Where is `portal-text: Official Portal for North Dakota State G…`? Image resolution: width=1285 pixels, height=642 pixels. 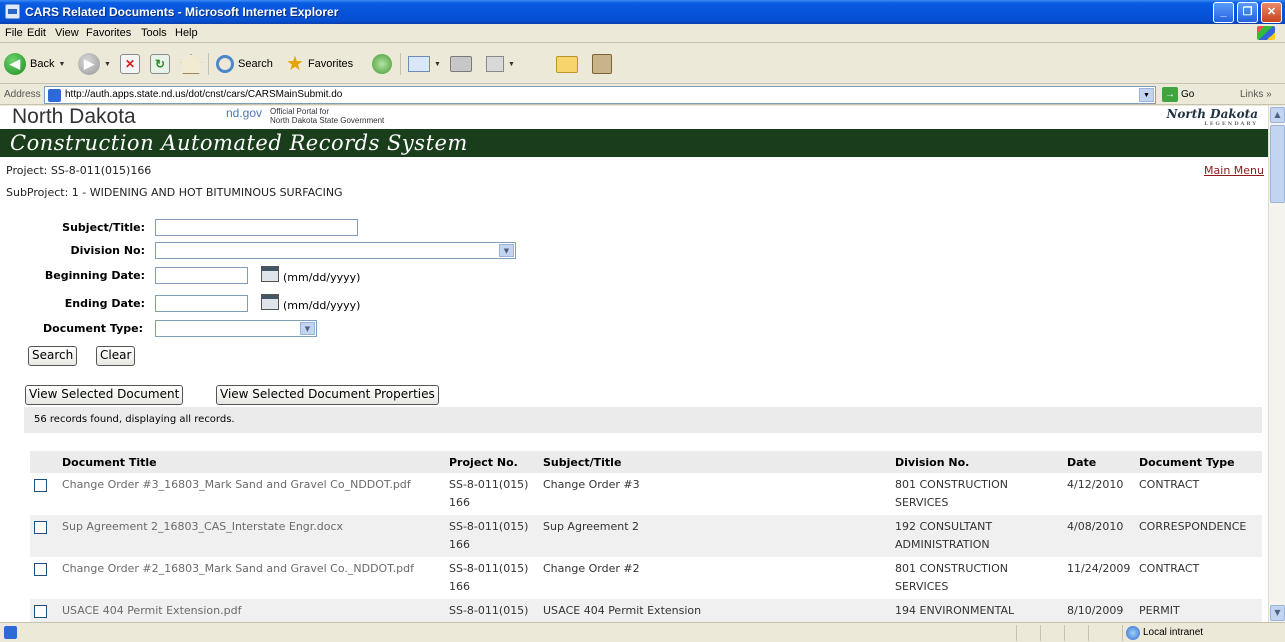 portal-text: Official Portal for North Dakota State G… is located at coordinates (327, 116).